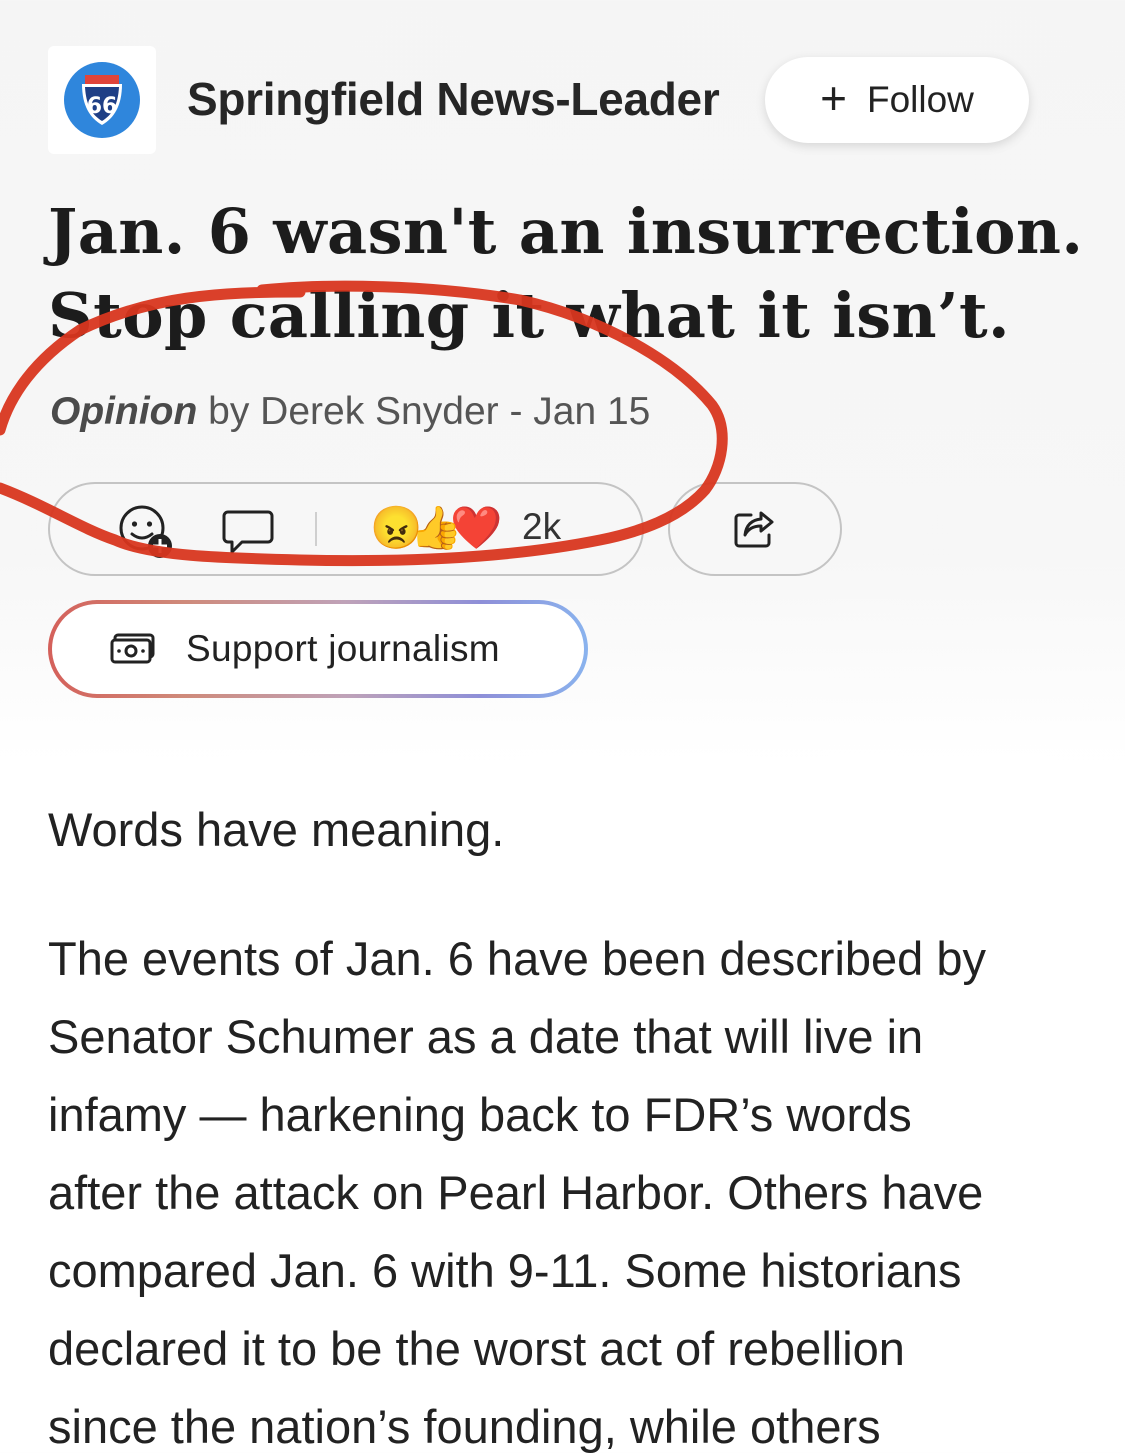 The height and width of the screenshot is (1453, 1125). I want to click on comment-icon, so click(248, 532).